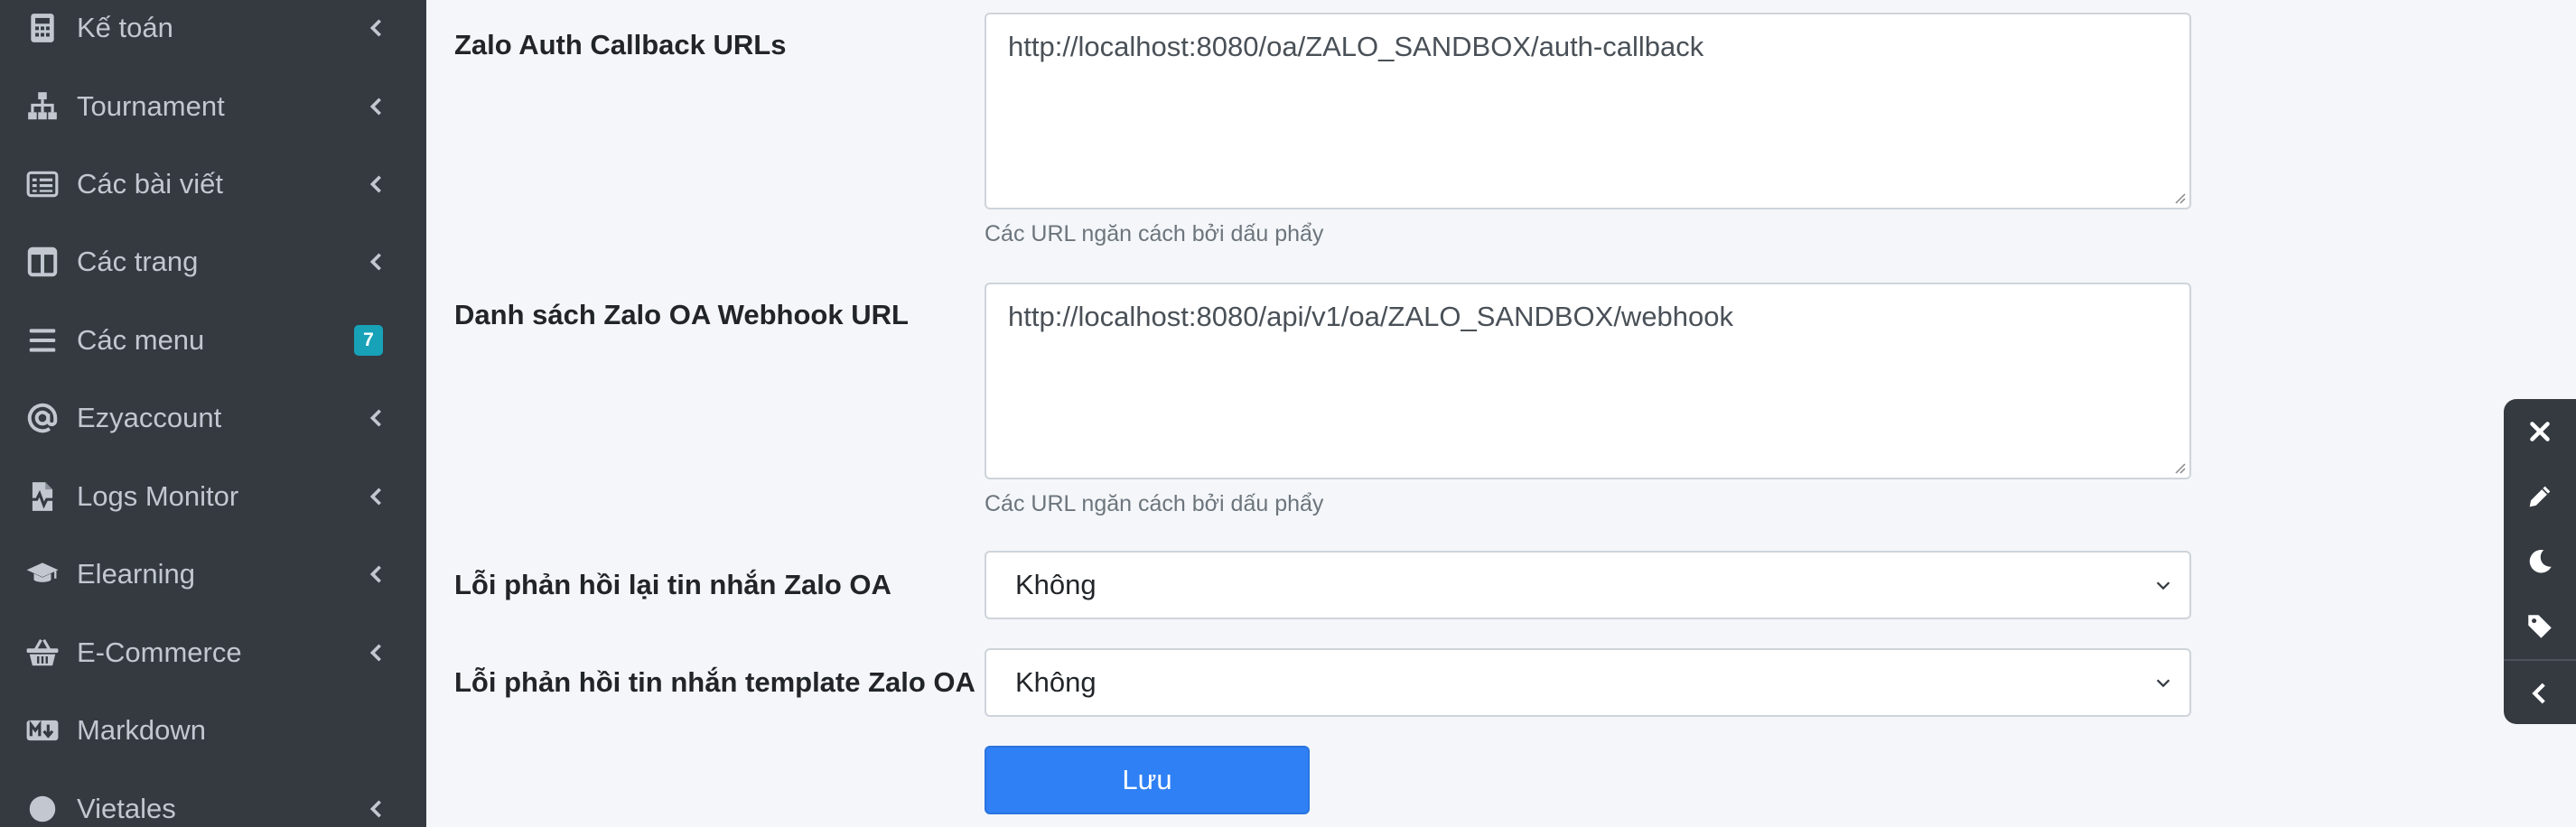  Describe the element at coordinates (42, 418) in the screenshot. I see `at-icon` at that location.